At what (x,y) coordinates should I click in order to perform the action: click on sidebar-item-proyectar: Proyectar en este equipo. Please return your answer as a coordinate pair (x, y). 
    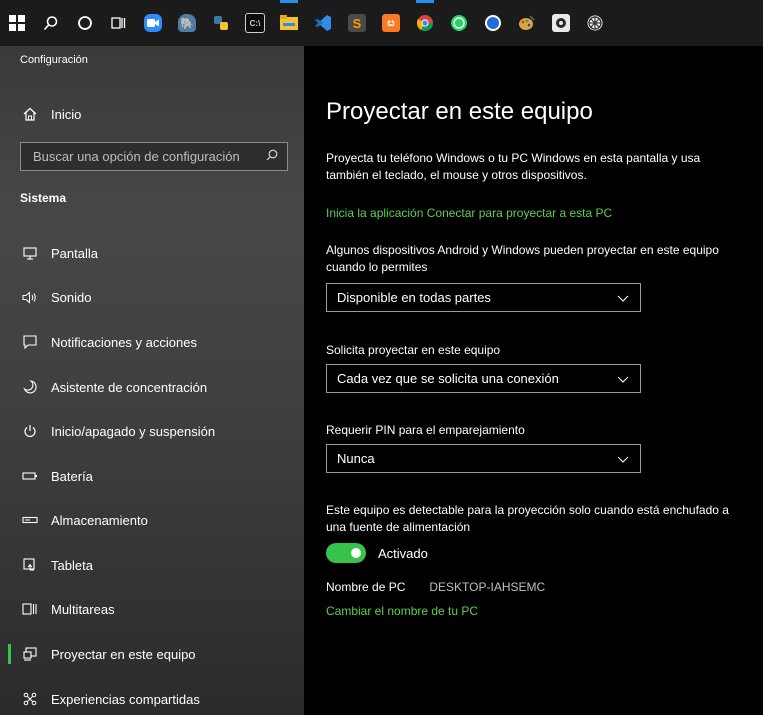
    Looking at the image, I should click on (152, 654).